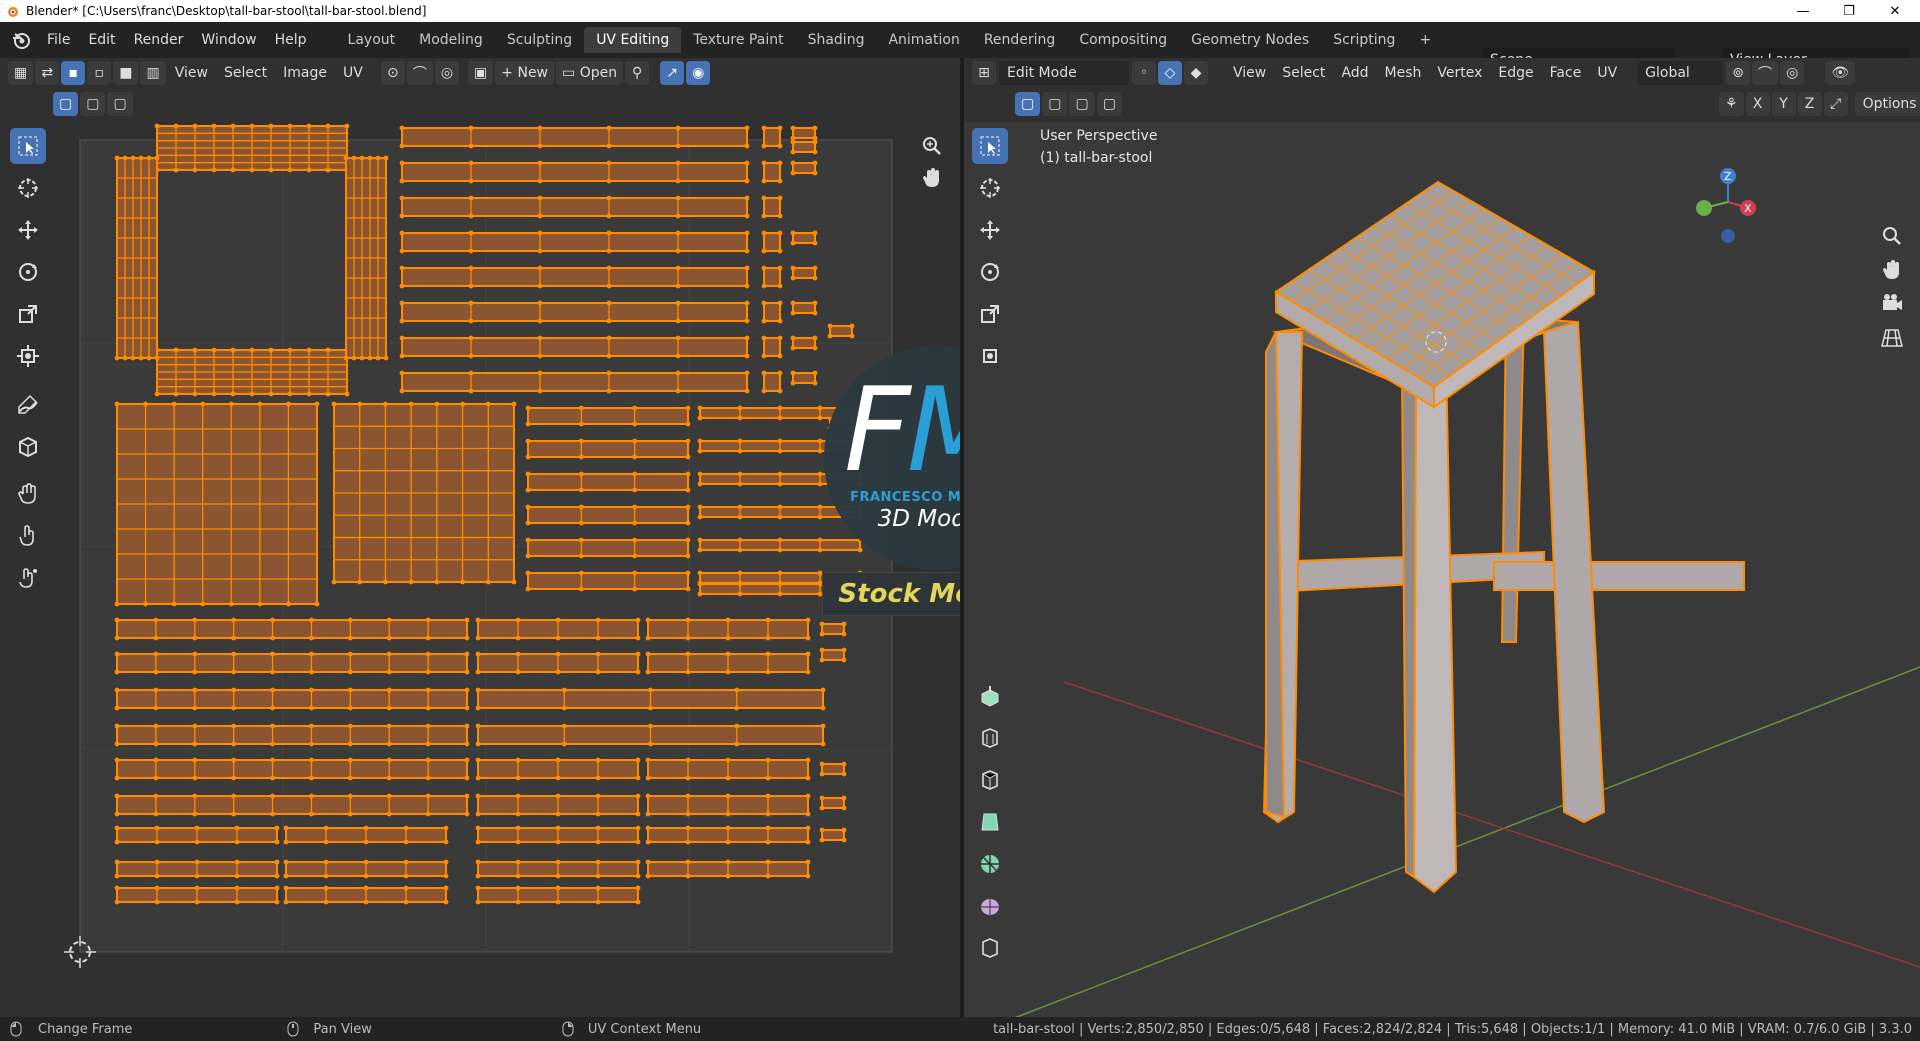 The width and height of the screenshot is (1920, 1041). I want to click on uv-menu-view: View, so click(191, 73).